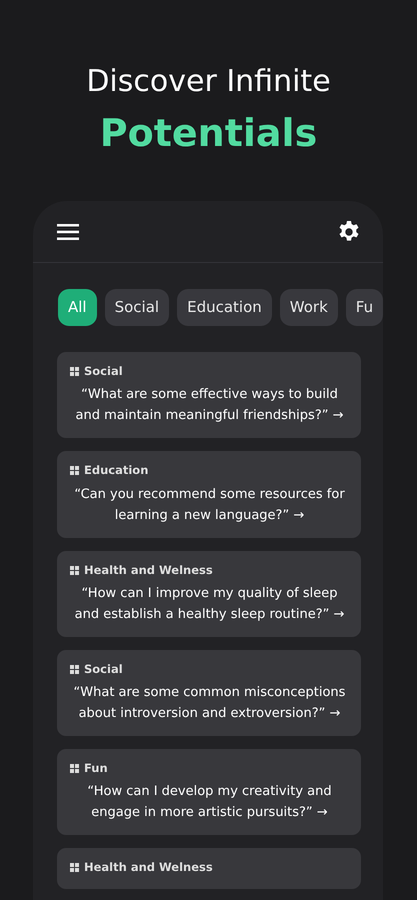 This screenshot has width=417, height=900. I want to click on category-label: Education, so click(116, 471).